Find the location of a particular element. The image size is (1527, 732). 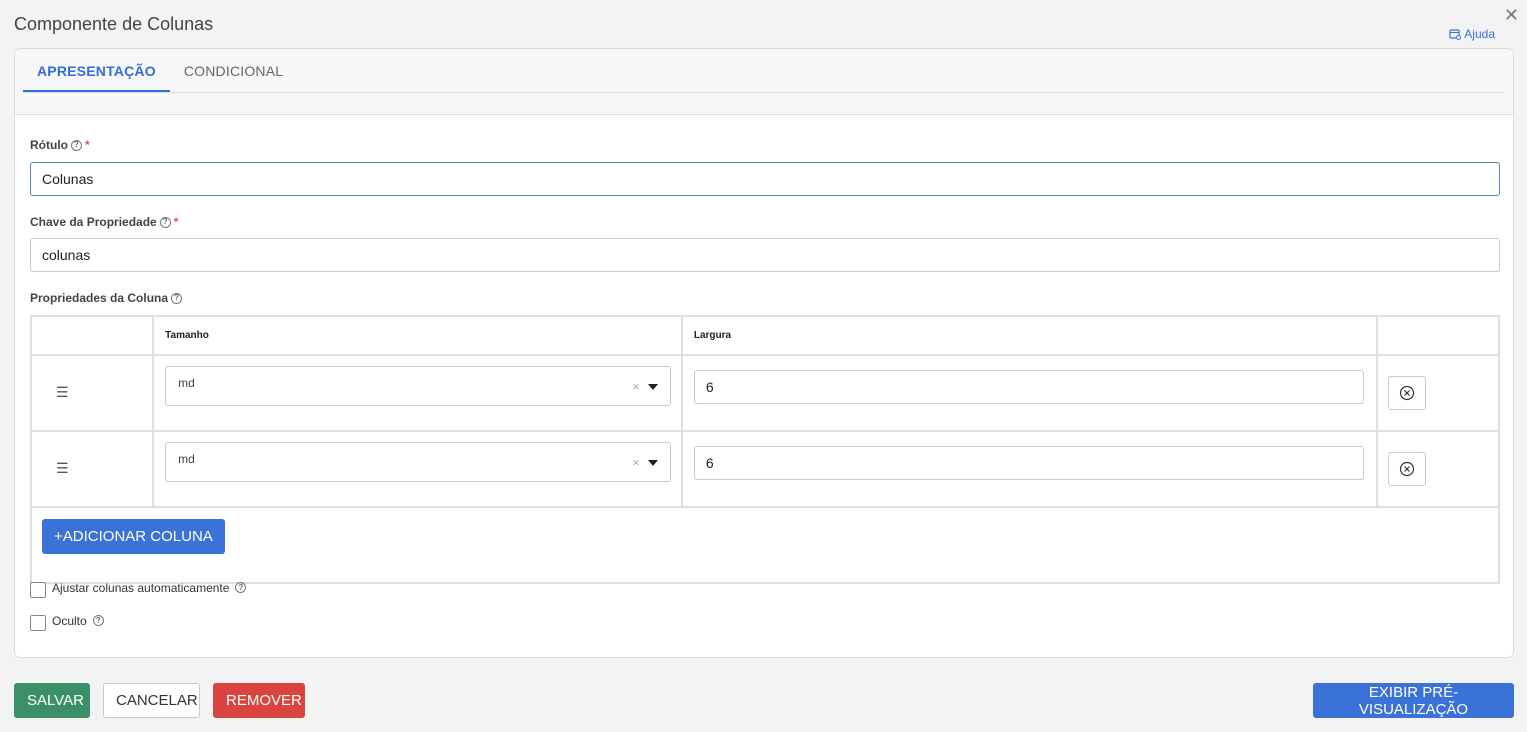

header-largura: Largura is located at coordinates (1029, 335).